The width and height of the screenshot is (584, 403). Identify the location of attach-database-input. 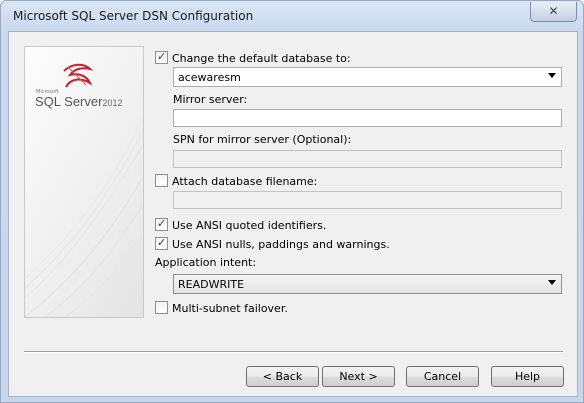
(367, 200).